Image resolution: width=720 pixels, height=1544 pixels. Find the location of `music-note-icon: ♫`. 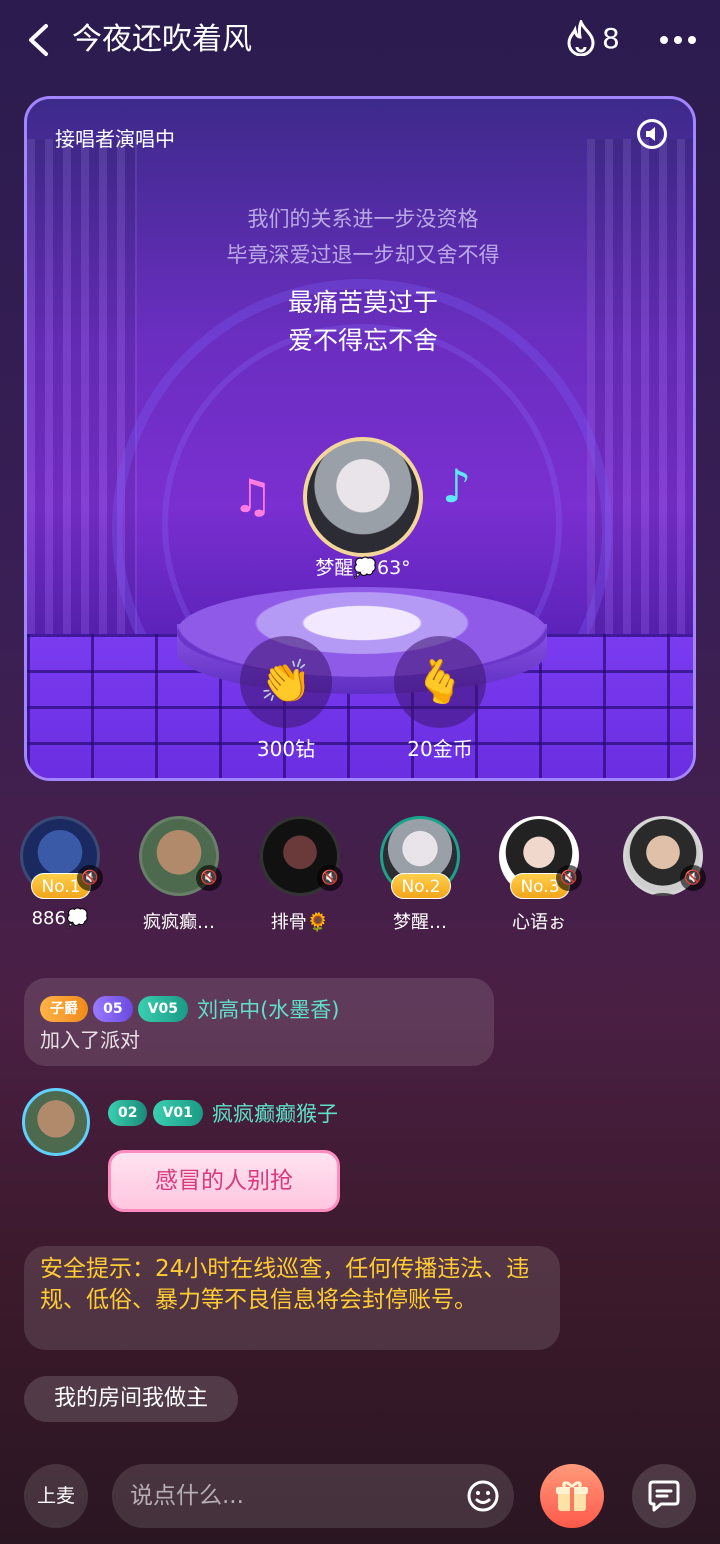

music-note-icon: ♫ is located at coordinates (253, 496).